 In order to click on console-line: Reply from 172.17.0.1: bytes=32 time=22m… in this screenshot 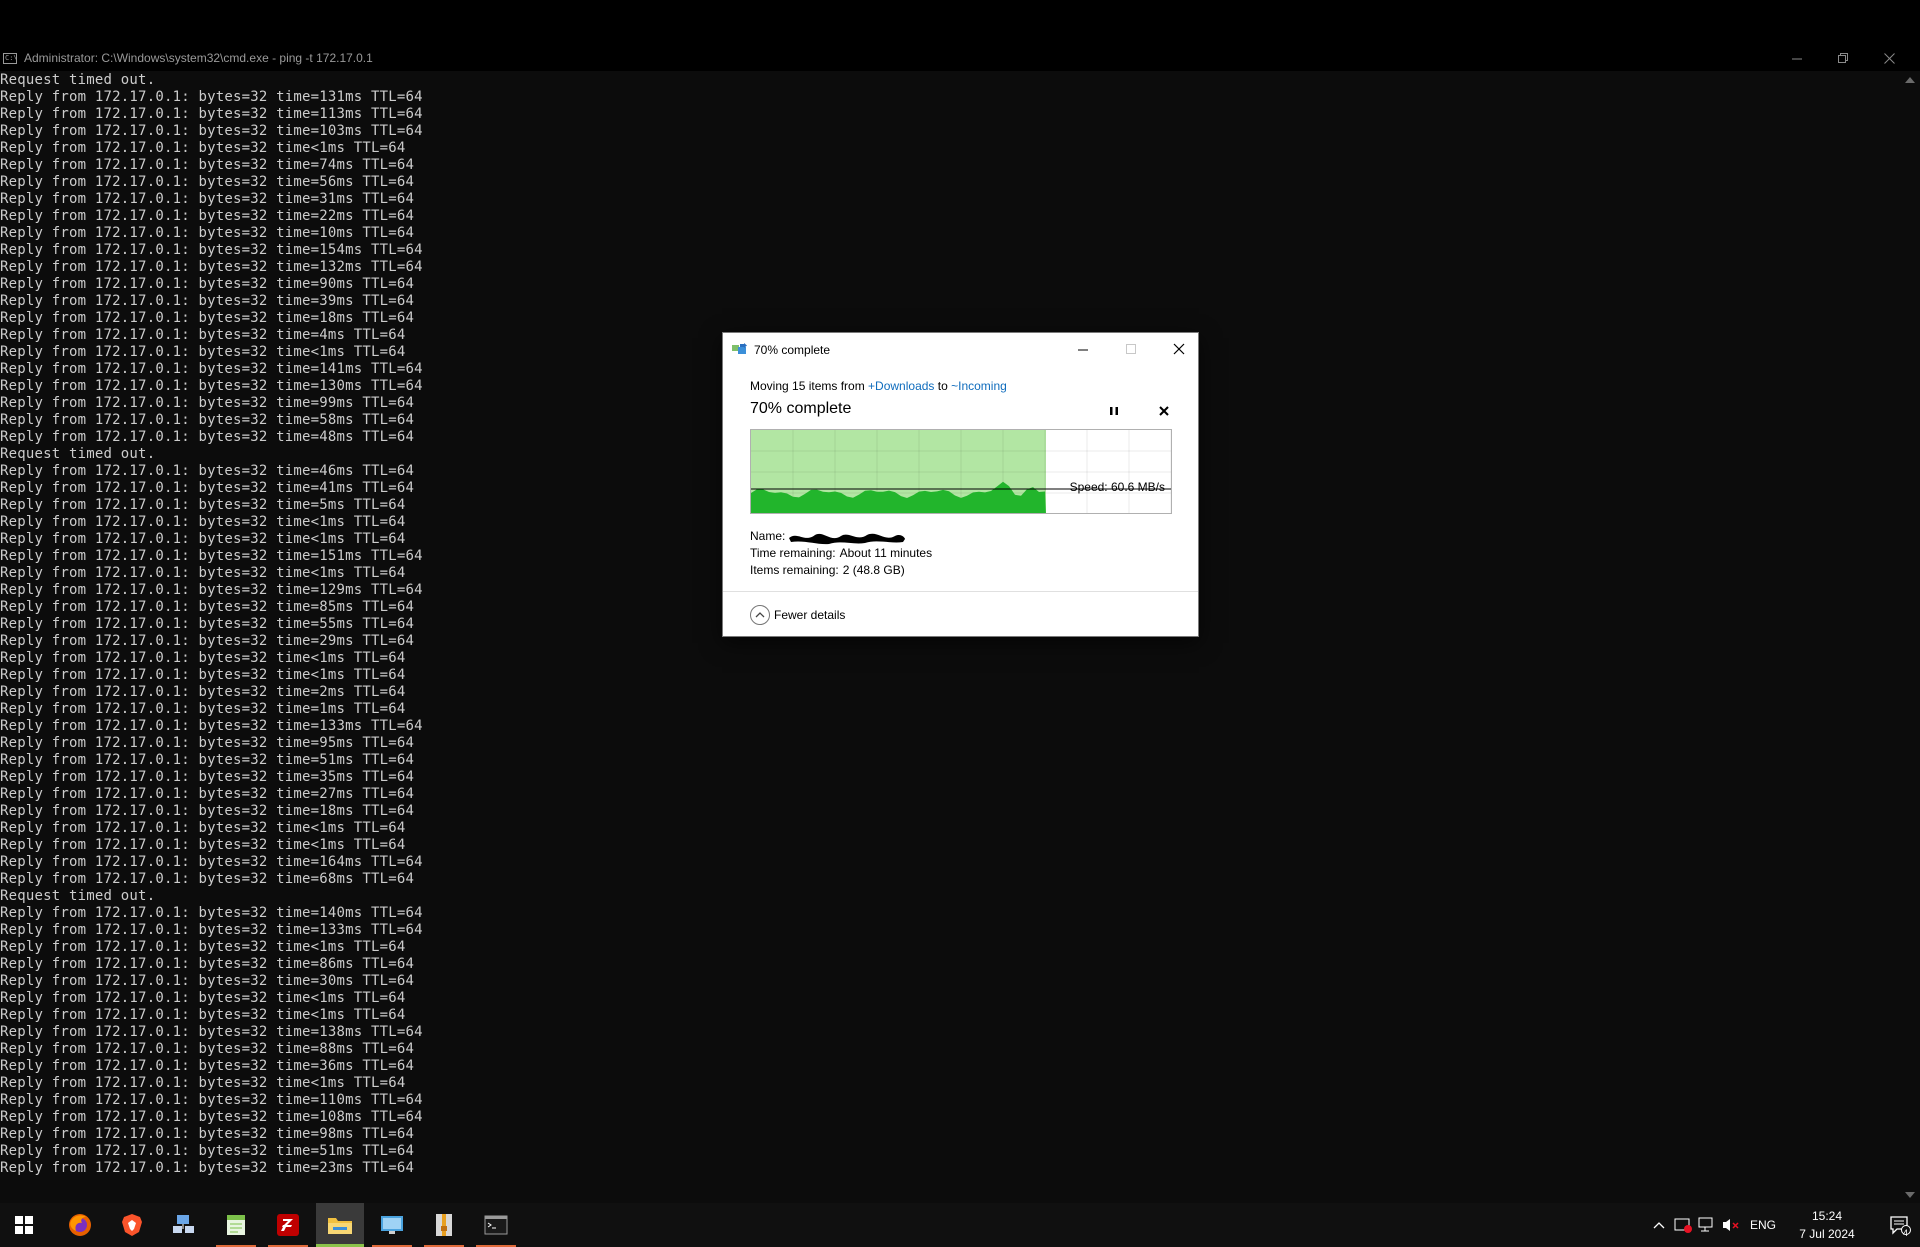, I will do `click(207, 216)`.